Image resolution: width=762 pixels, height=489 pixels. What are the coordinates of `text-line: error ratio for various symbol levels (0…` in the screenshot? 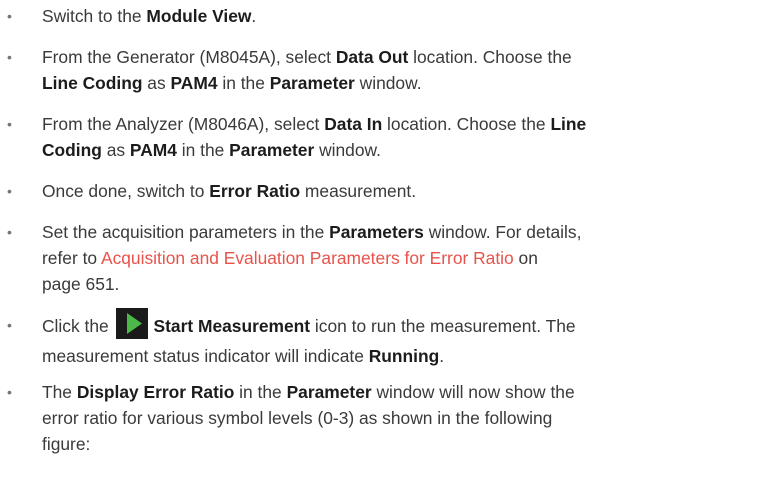 It's located at (398, 418).